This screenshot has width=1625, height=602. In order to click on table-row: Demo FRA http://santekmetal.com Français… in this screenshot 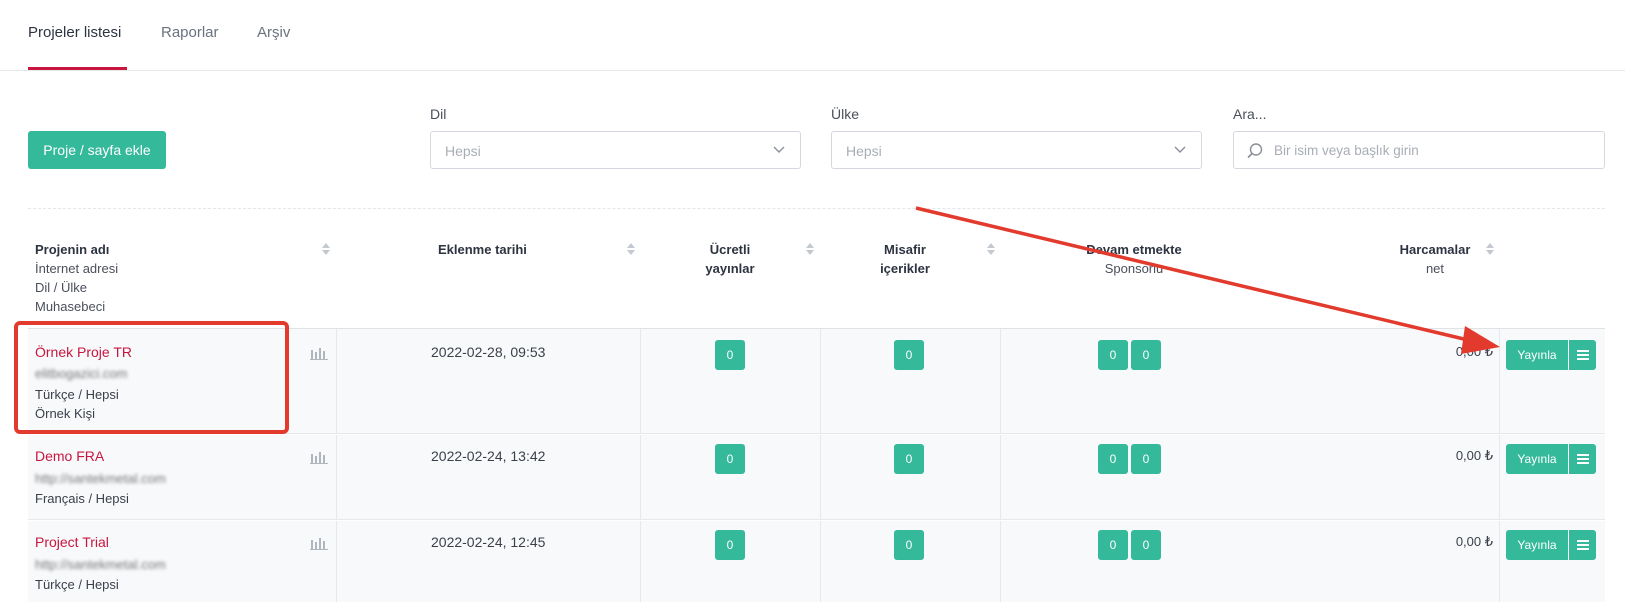, I will do `click(816, 477)`.